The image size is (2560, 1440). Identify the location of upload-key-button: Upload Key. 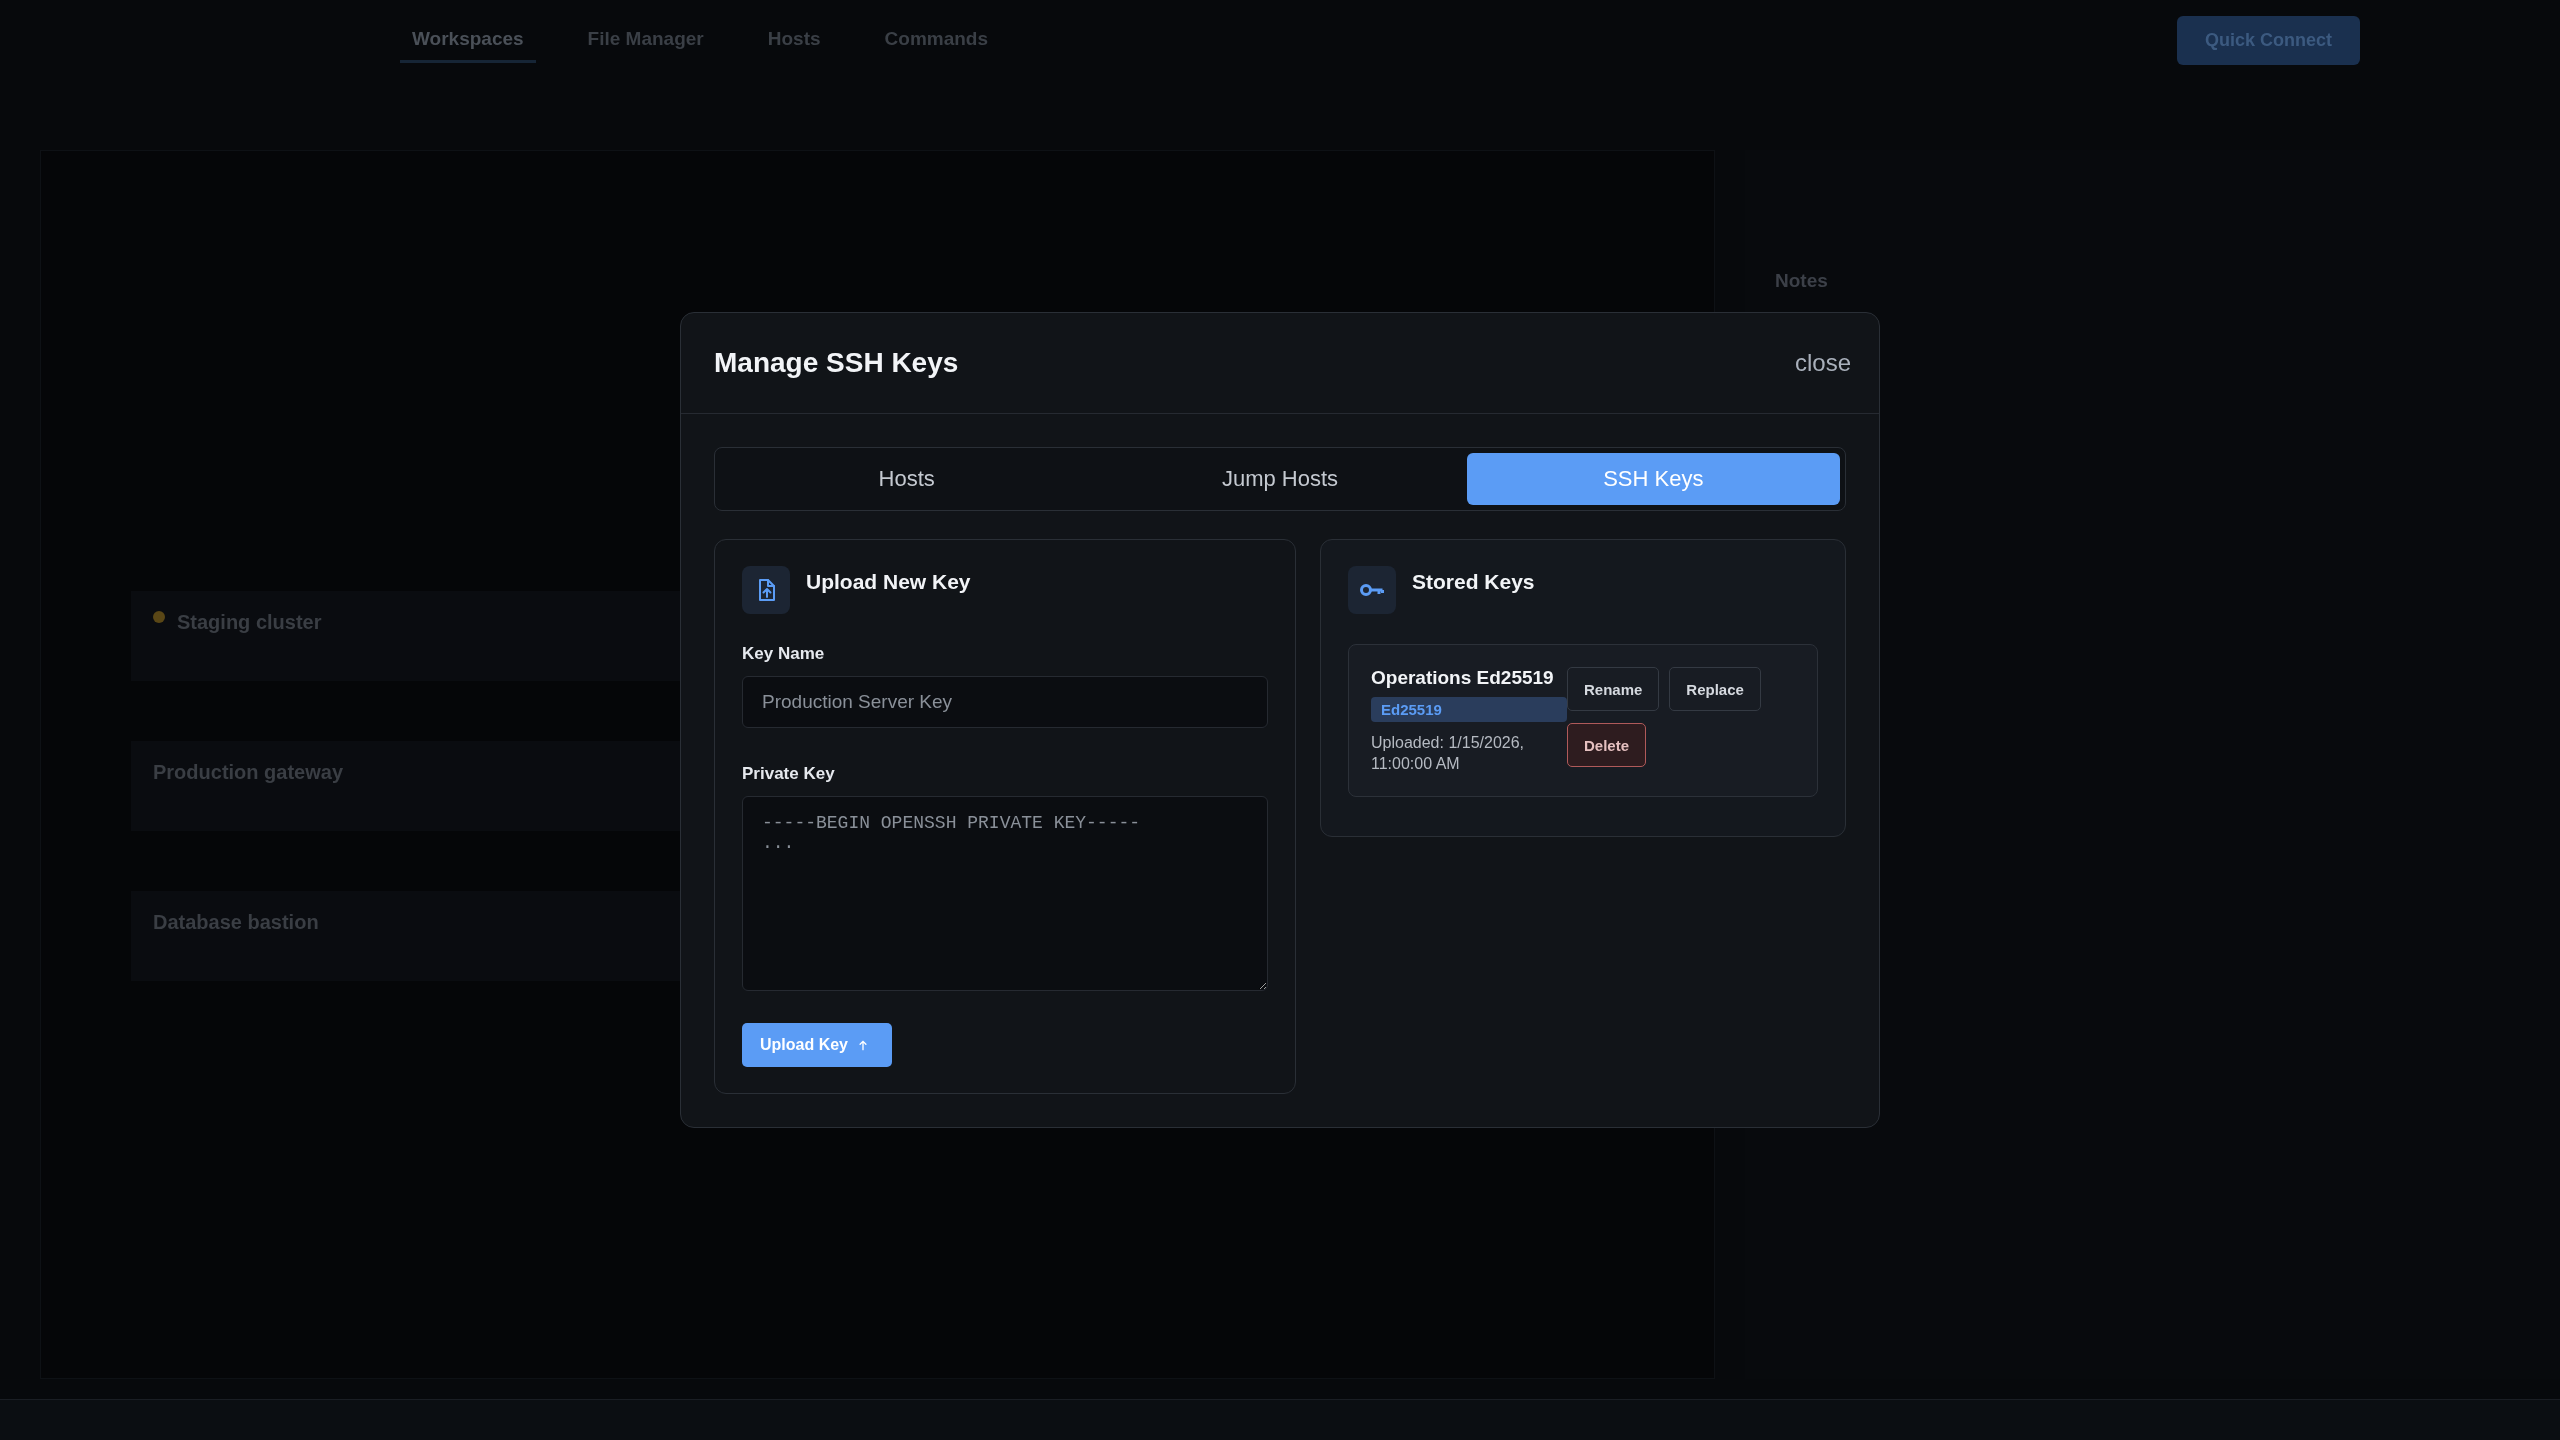
(817, 1045).